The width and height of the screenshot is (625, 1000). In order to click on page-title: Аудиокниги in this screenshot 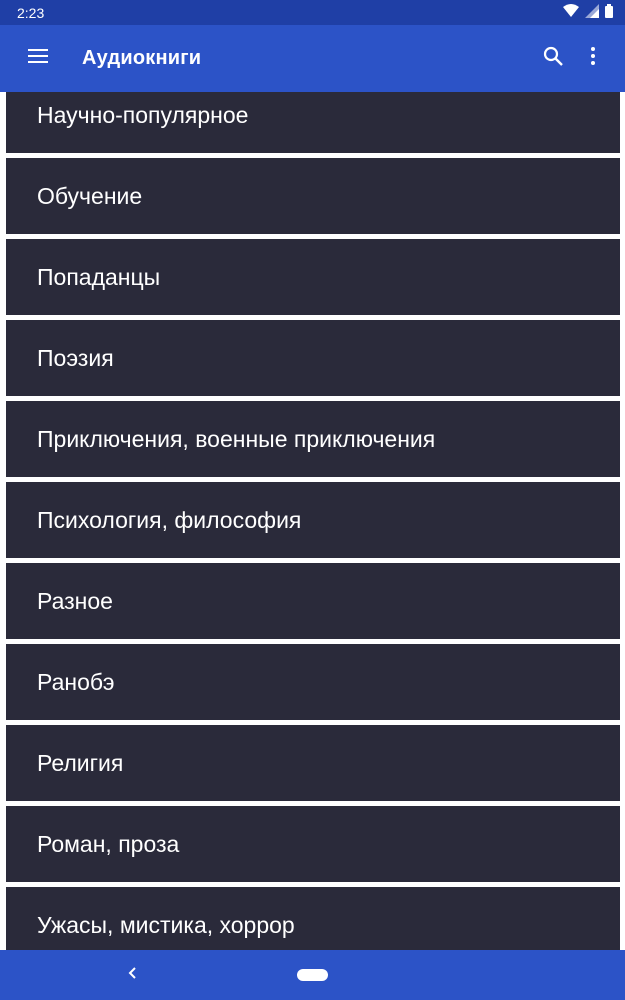, I will do `click(142, 58)`.